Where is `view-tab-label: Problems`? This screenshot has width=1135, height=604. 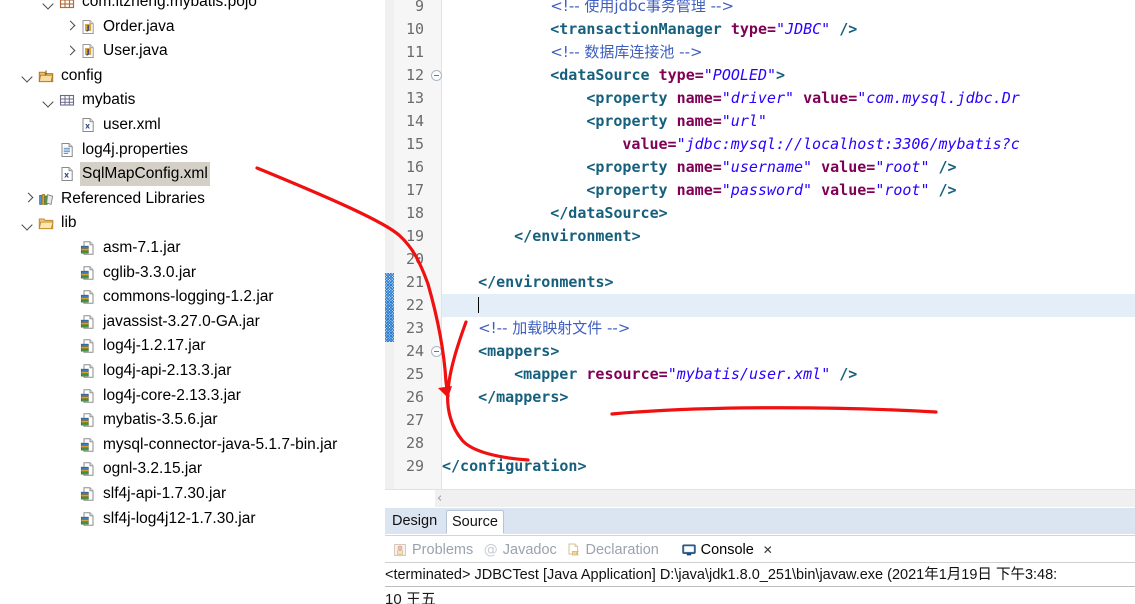 view-tab-label: Problems is located at coordinates (443, 550).